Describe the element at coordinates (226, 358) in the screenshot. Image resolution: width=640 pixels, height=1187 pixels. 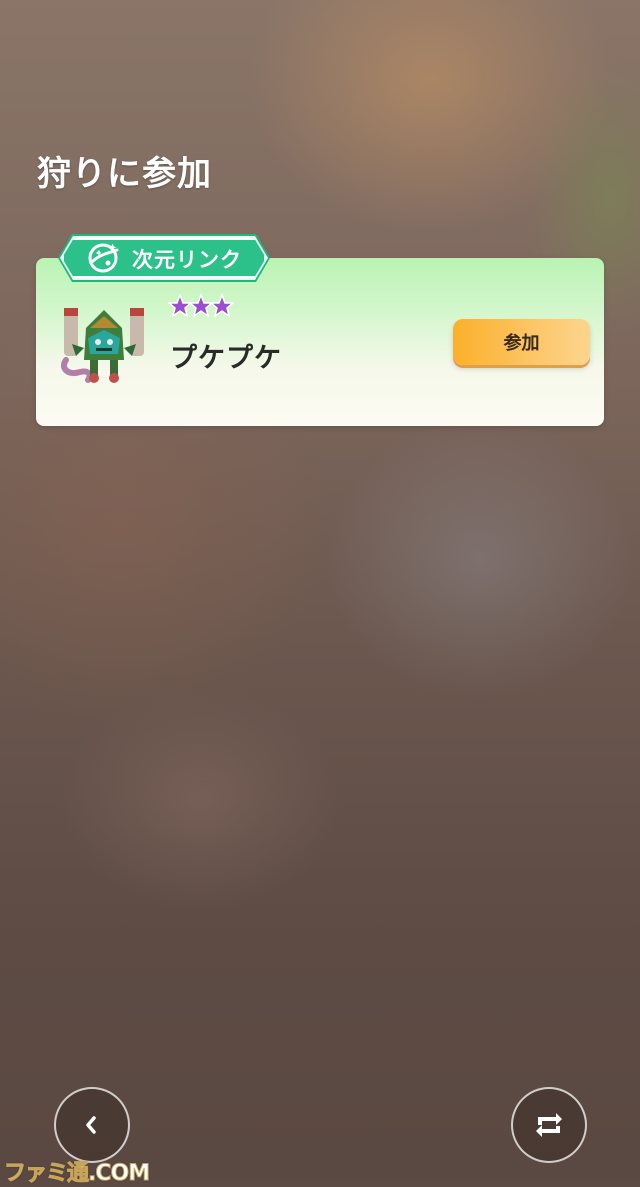
I see `pokemon-name: プケプケ` at that location.